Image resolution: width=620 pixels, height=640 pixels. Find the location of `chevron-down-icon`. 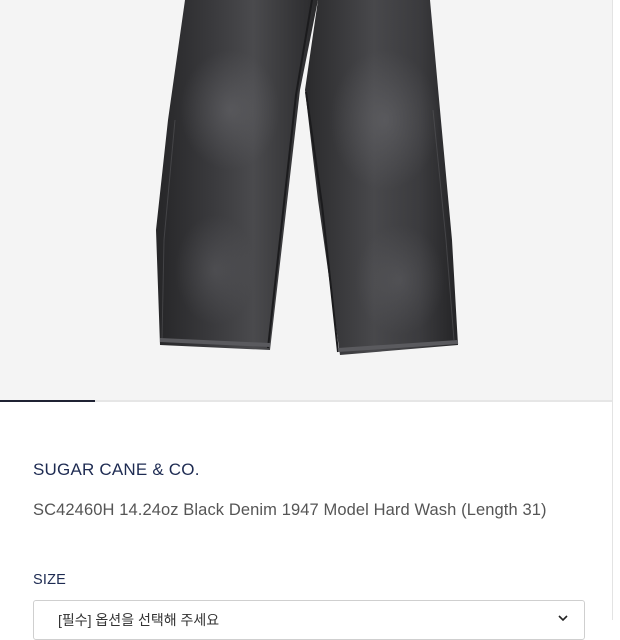

chevron-down-icon is located at coordinates (563, 618).